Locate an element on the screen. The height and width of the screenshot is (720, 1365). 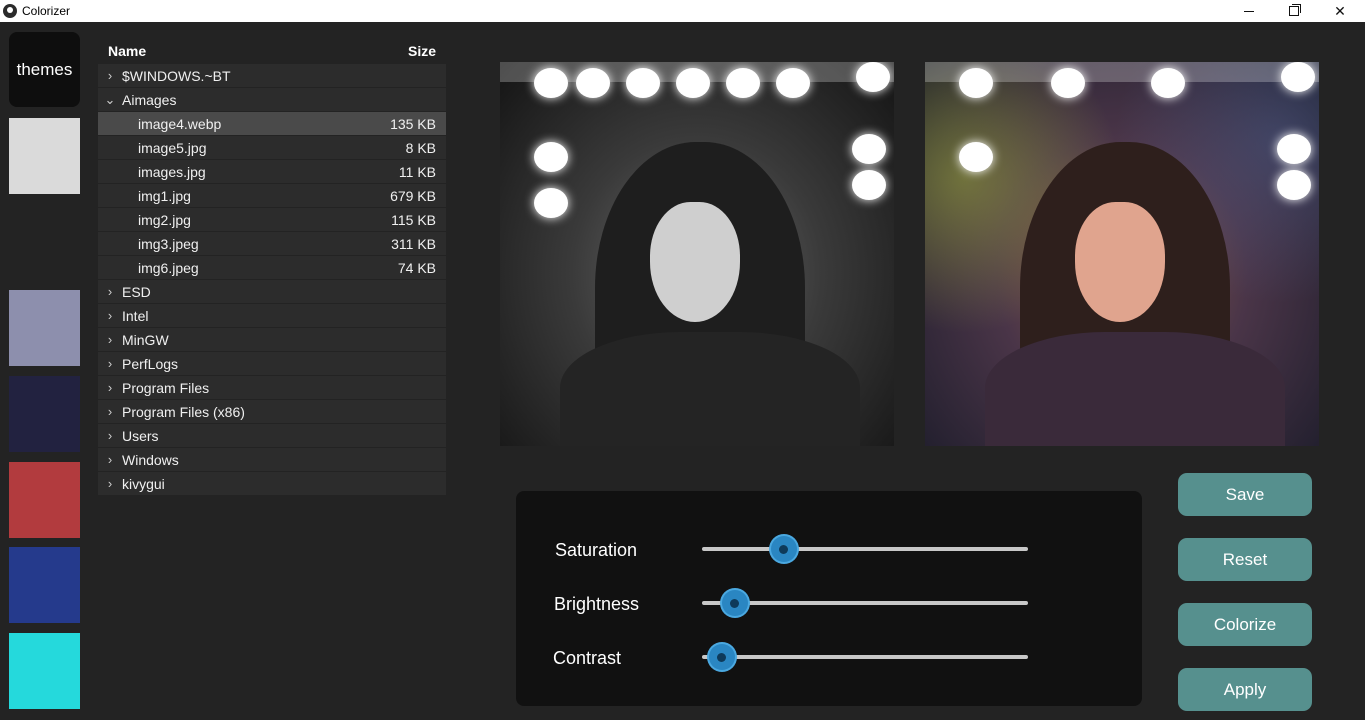
brightness-label: Brightness is located at coordinates (597, 604).